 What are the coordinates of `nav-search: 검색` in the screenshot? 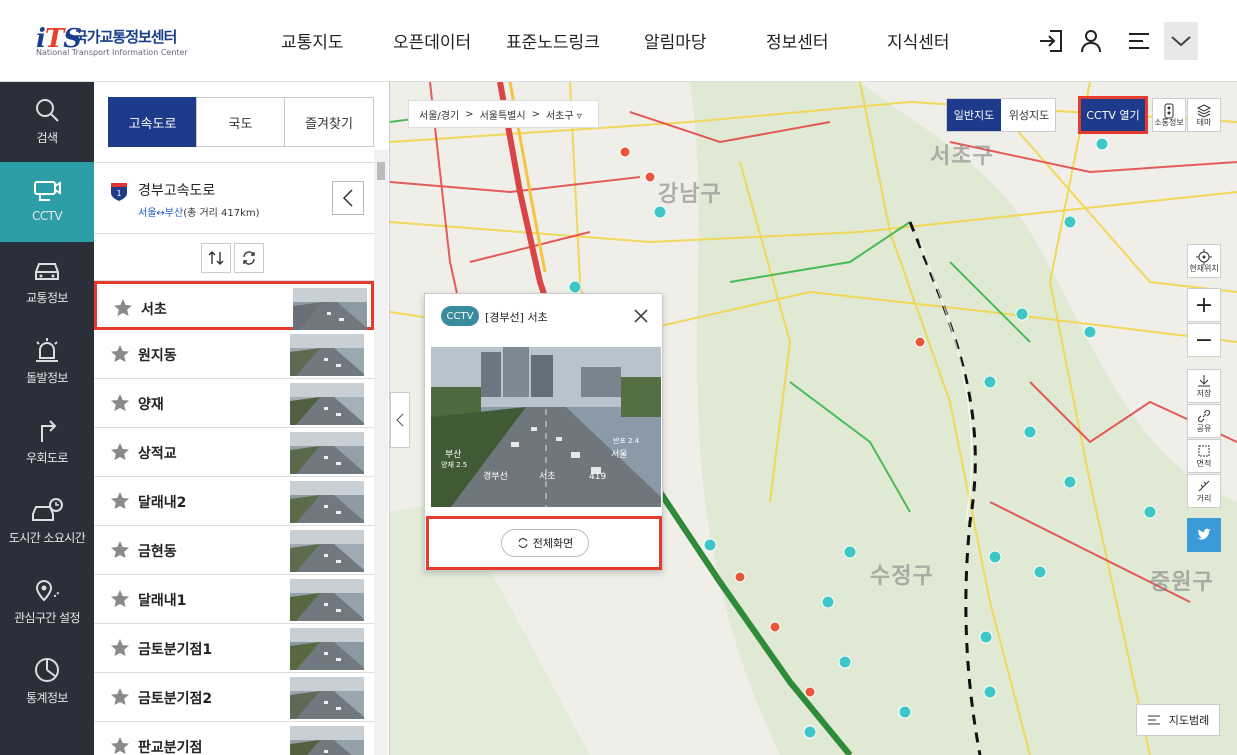 It's located at (47, 122).